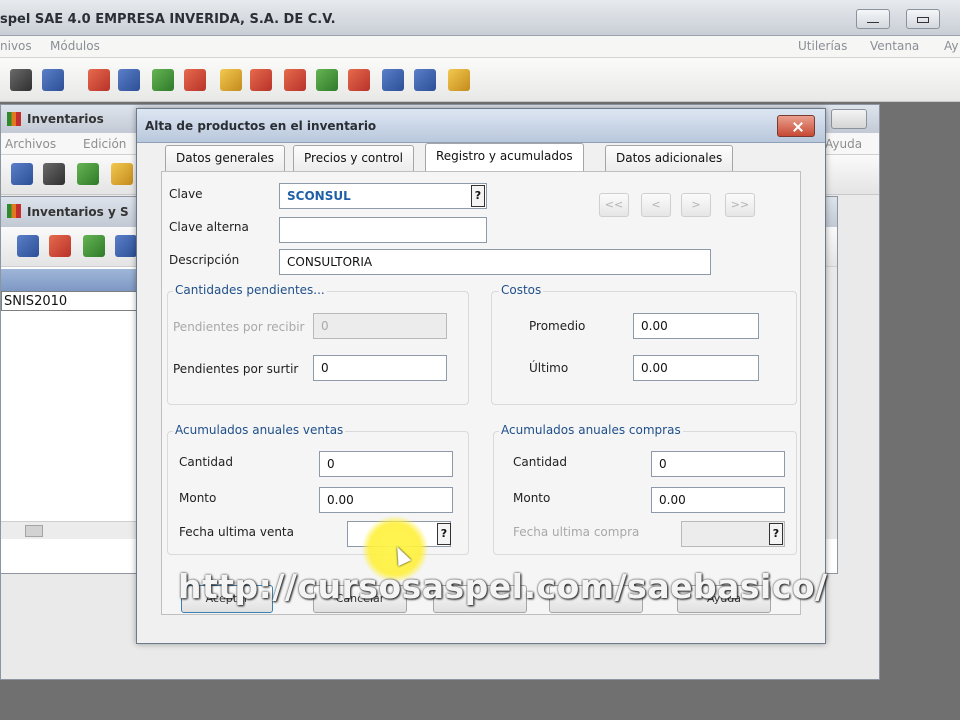 The image size is (960, 720). Describe the element at coordinates (380, 326) in the screenshot. I see `pendientes-recibir-input: 0` at that location.